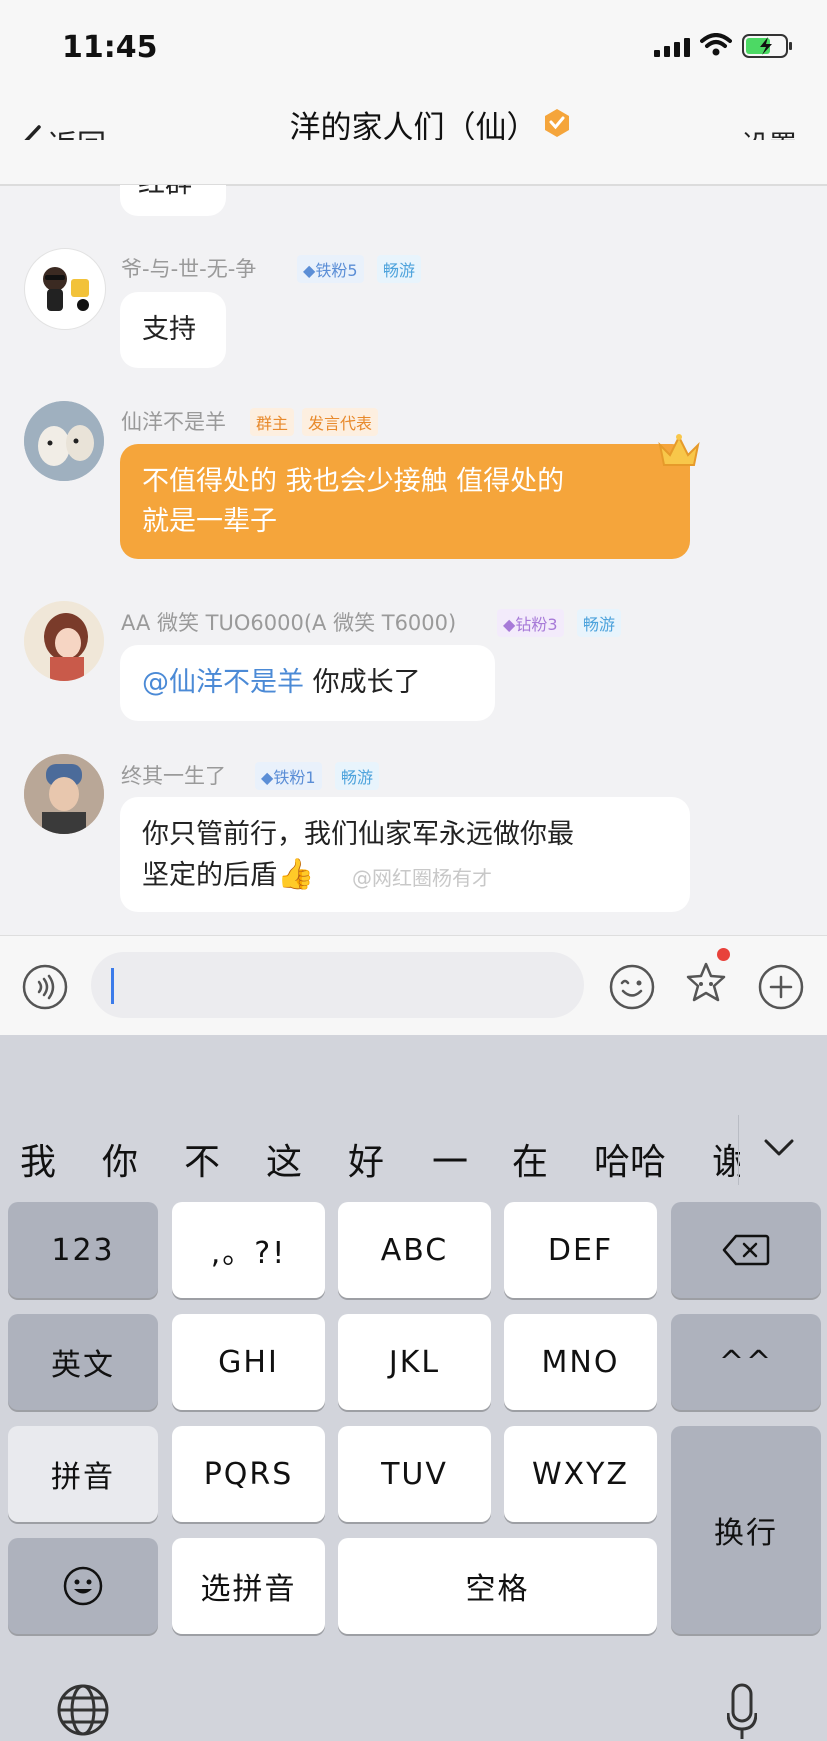  Describe the element at coordinates (296, 874) in the screenshot. I see `thumbs-up-emoji-icon: 👍` at that location.